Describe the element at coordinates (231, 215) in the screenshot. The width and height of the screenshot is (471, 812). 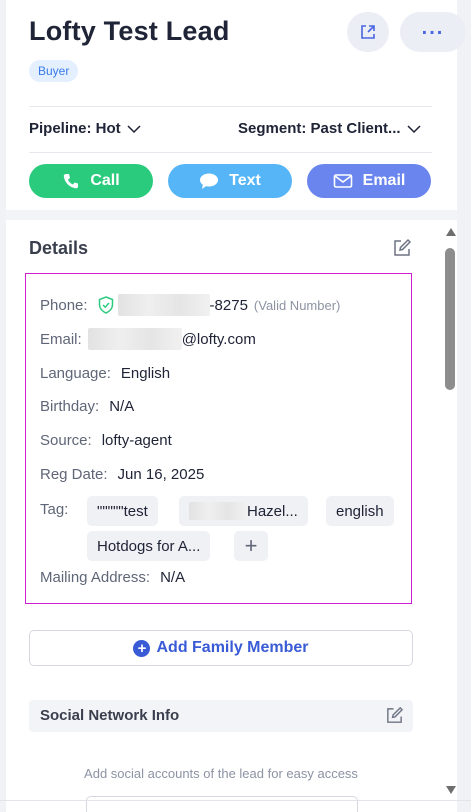
I see `section-separator` at that location.